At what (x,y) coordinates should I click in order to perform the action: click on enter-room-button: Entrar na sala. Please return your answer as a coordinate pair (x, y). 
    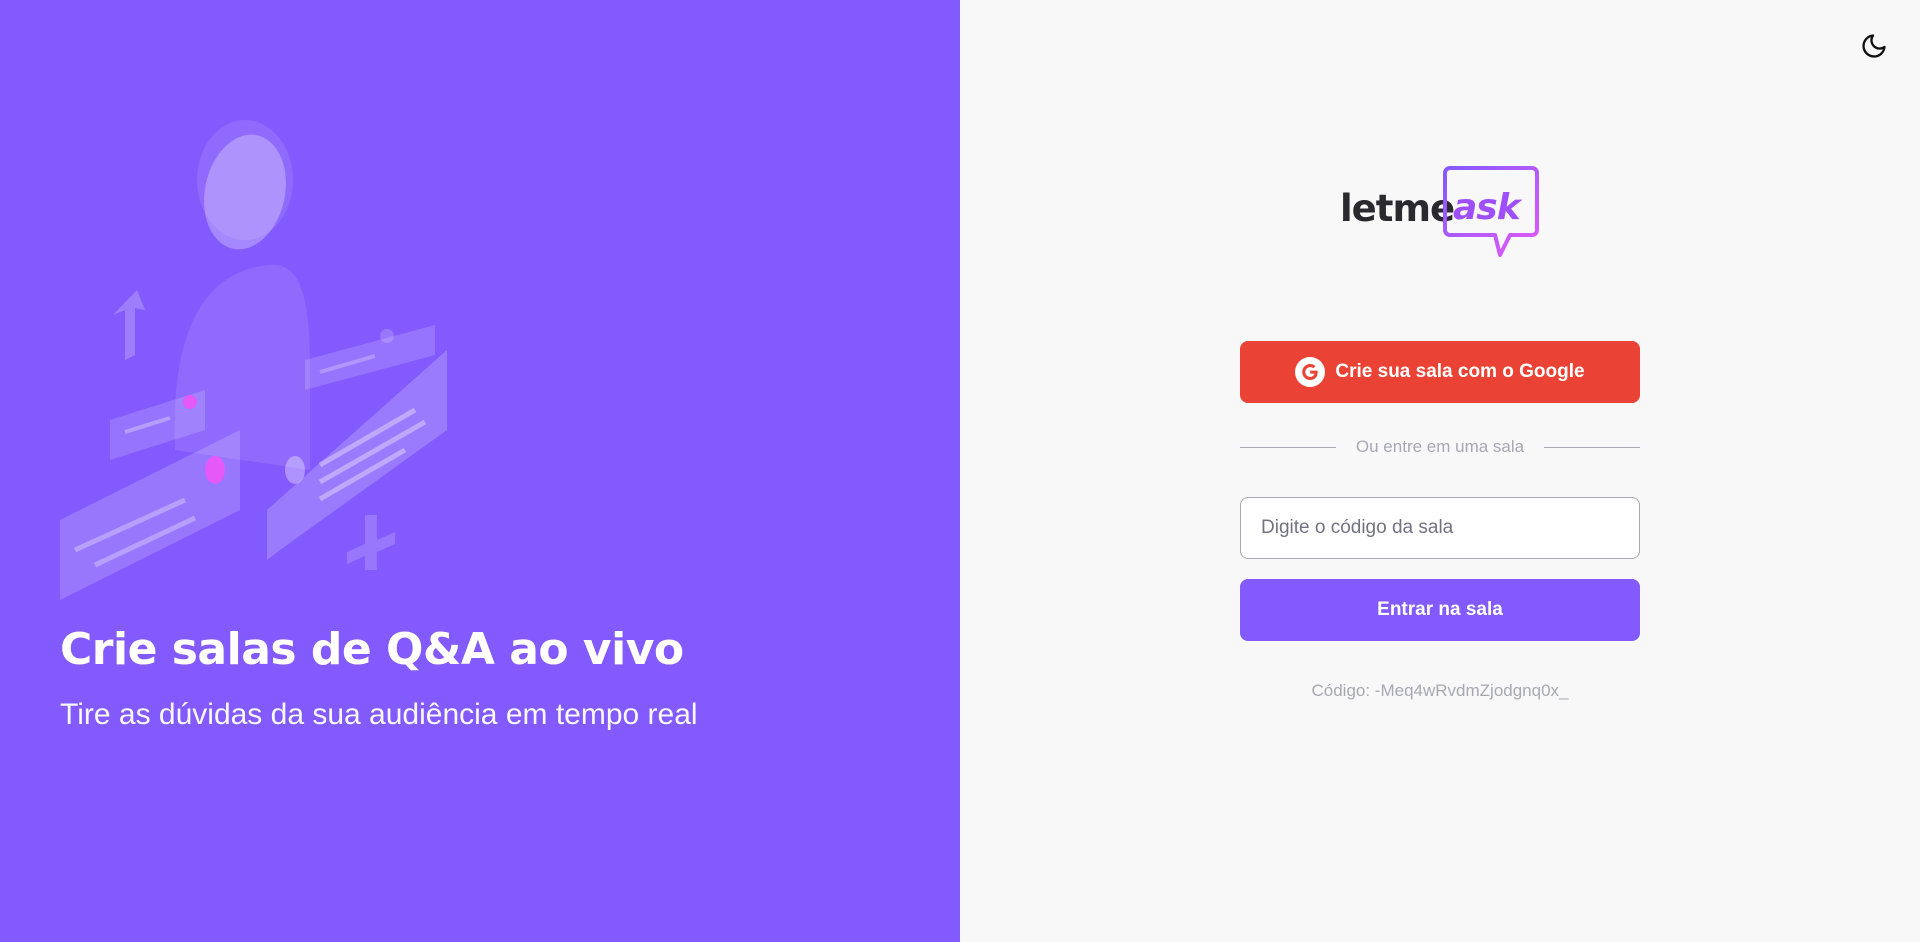
    Looking at the image, I should click on (1440, 610).